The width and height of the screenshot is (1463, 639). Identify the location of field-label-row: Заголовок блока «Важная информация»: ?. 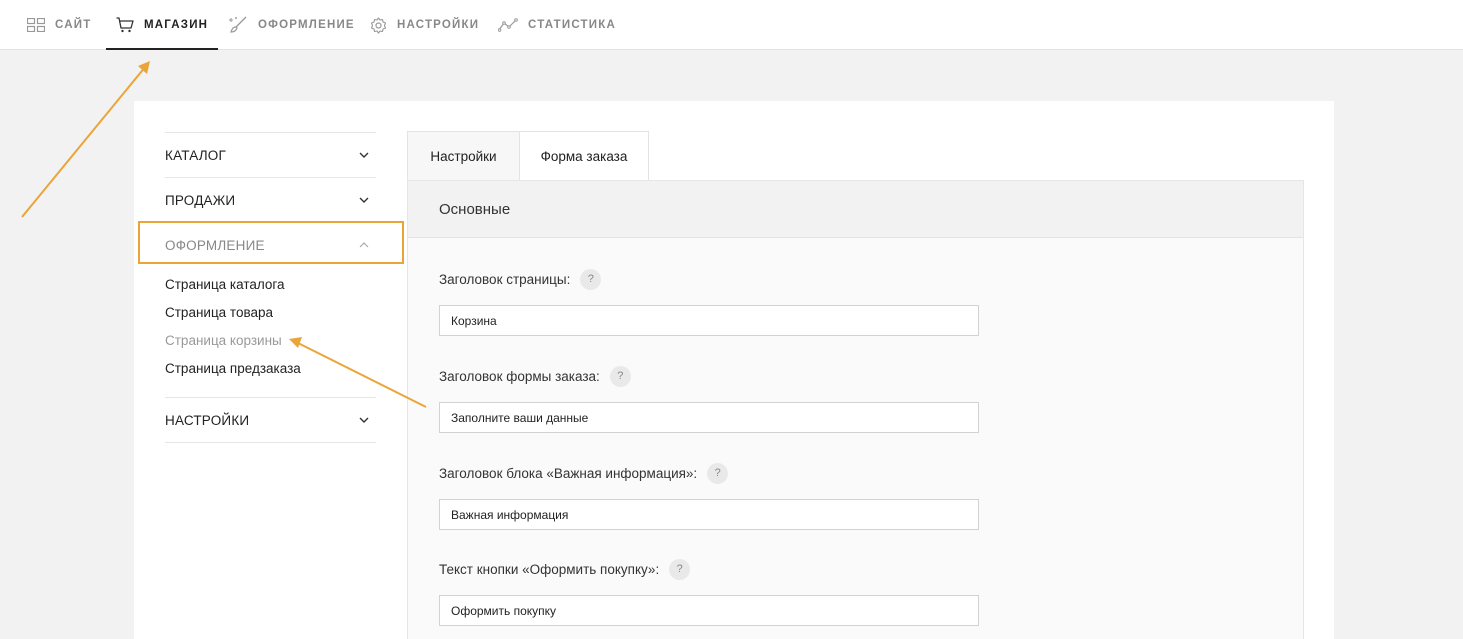
(709, 473).